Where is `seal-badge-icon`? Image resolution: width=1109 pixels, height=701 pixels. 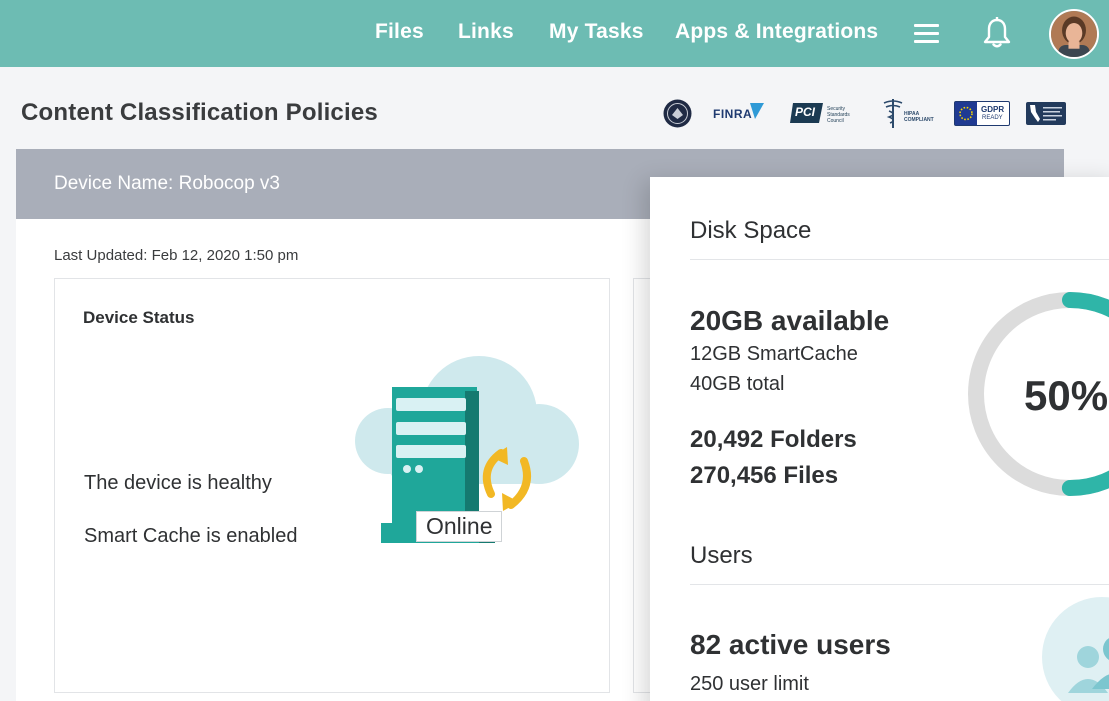
seal-badge-icon is located at coordinates (677, 113).